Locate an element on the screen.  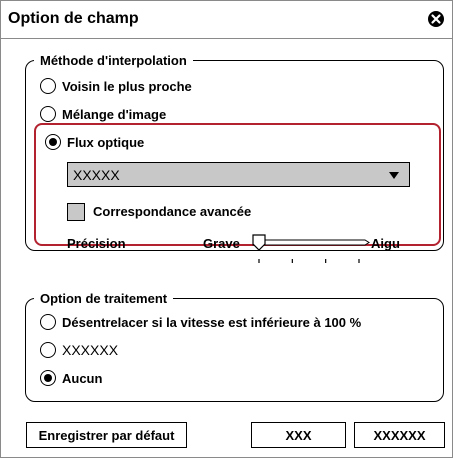
radio-none: Aucun is located at coordinates (71, 378).